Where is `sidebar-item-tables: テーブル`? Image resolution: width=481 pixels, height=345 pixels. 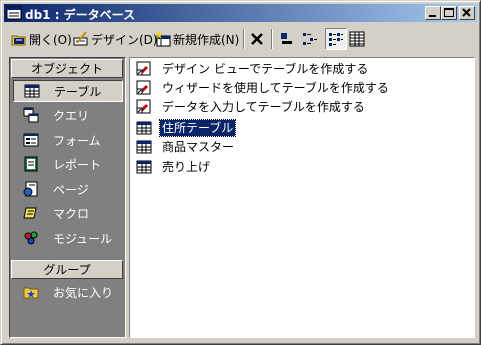 sidebar-item-tables: テーブル is located at coordinates (68, 91).